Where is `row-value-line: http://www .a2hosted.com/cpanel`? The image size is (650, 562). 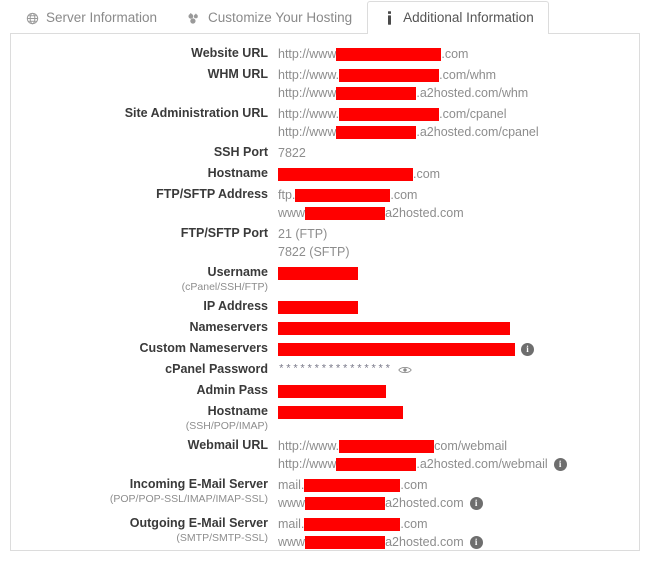 row-value-line: http://www .a2hosted.com/cpanel is located at coordinates (459, 132).